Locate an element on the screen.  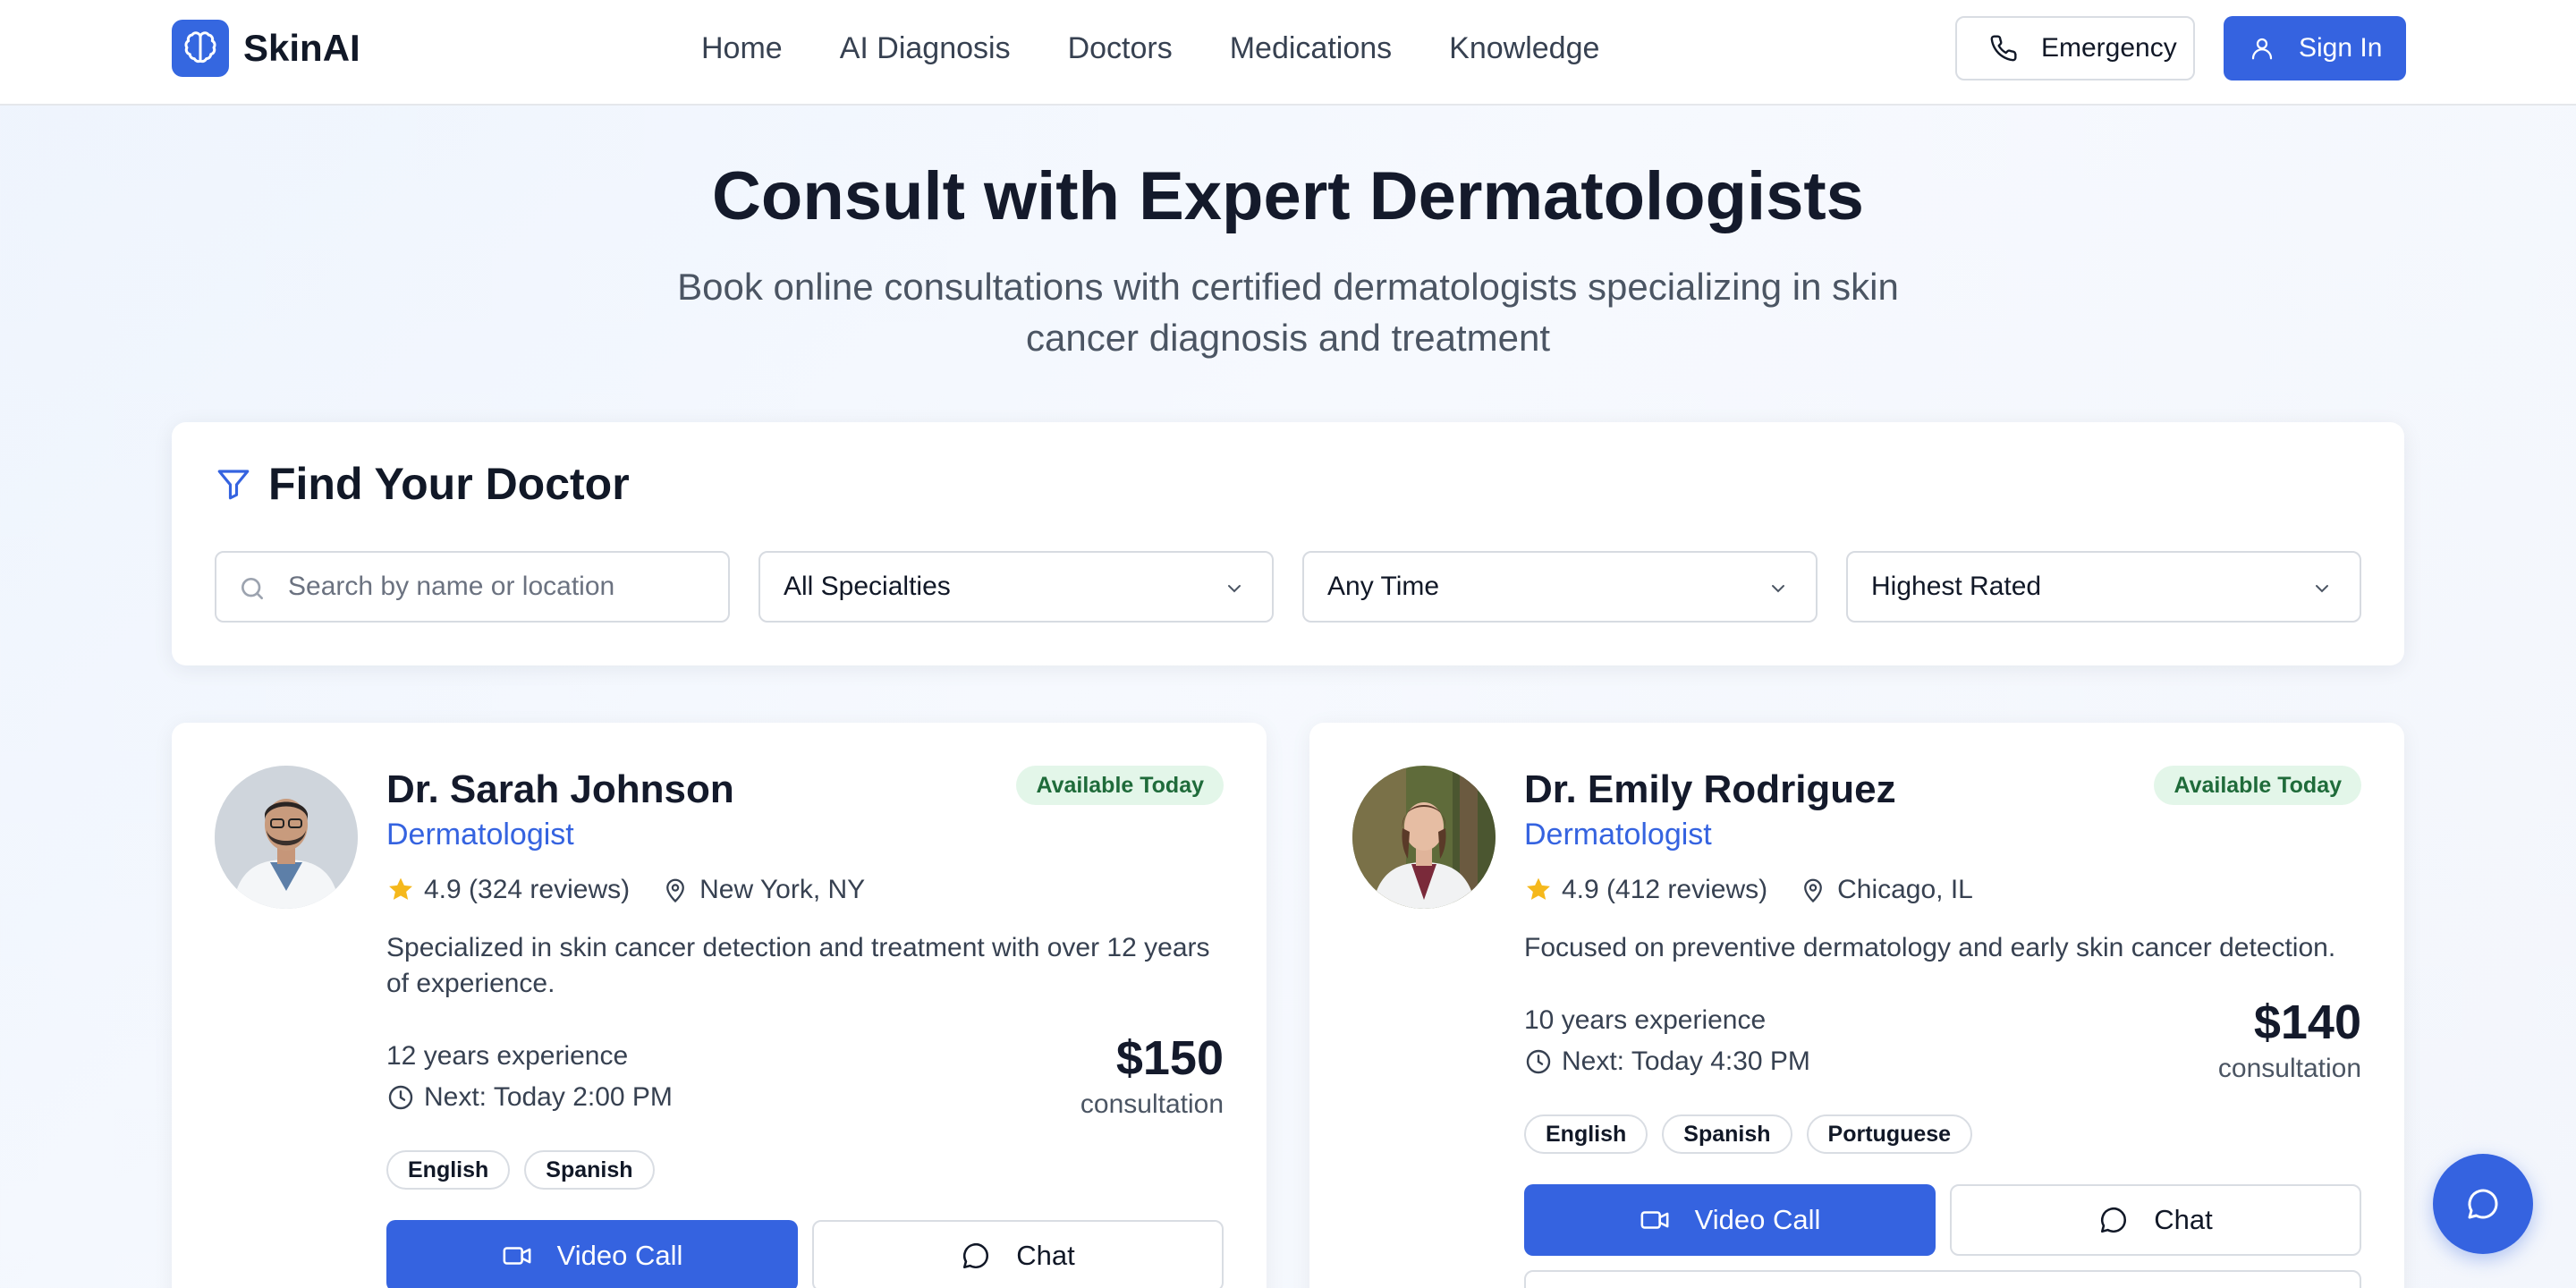
floating-chat-button is located at coordinates (2483, 1204).